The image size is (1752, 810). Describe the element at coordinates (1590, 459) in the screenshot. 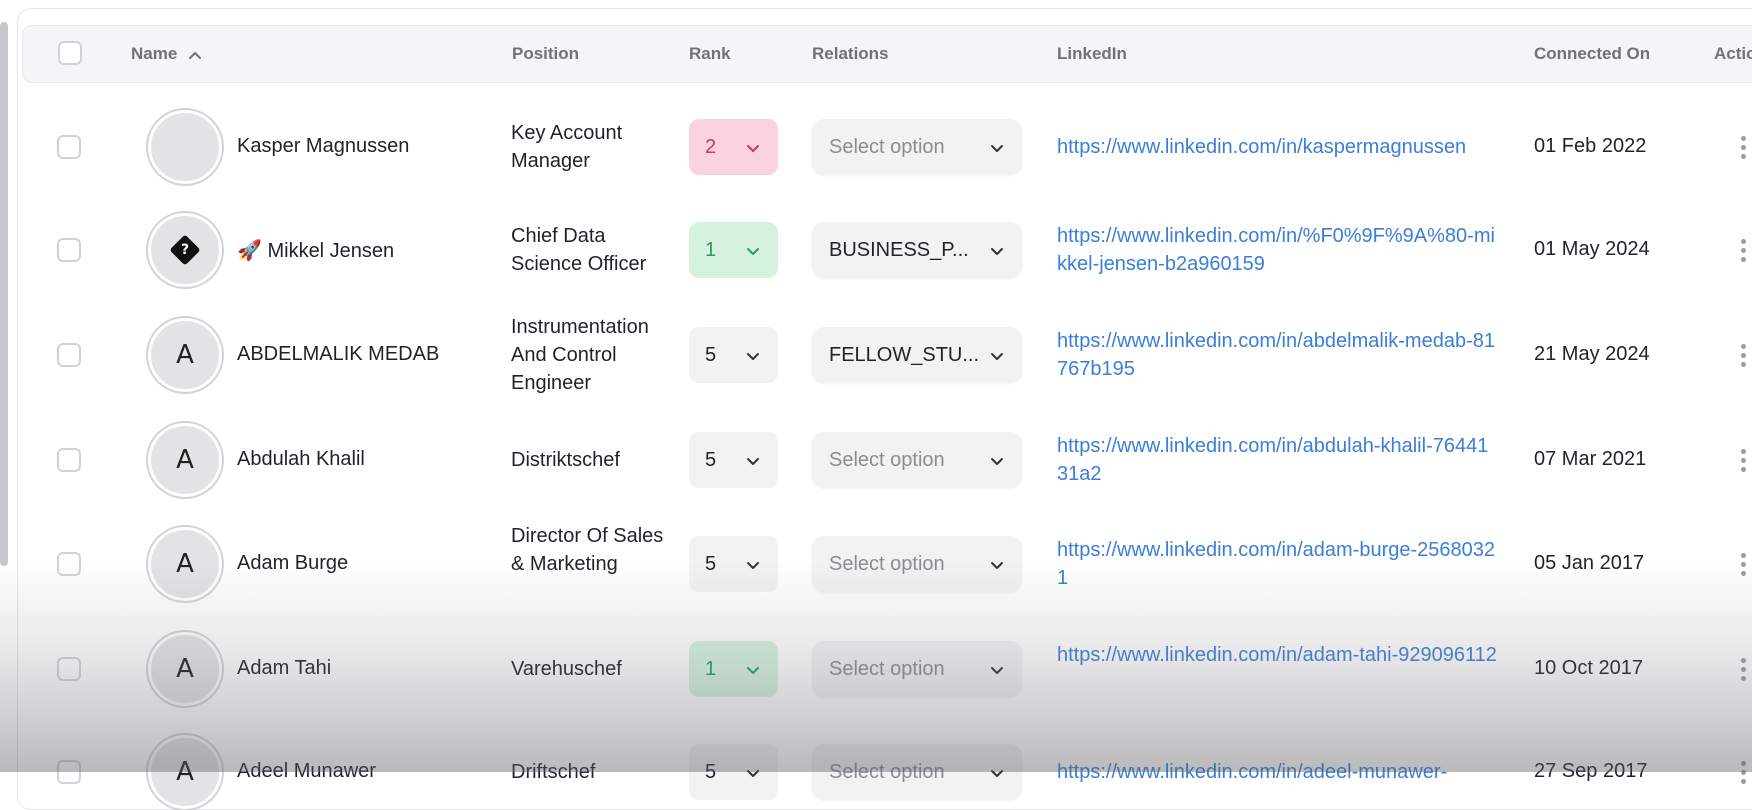

I see `connected-on-date: 07 Mar 2021` at that location.